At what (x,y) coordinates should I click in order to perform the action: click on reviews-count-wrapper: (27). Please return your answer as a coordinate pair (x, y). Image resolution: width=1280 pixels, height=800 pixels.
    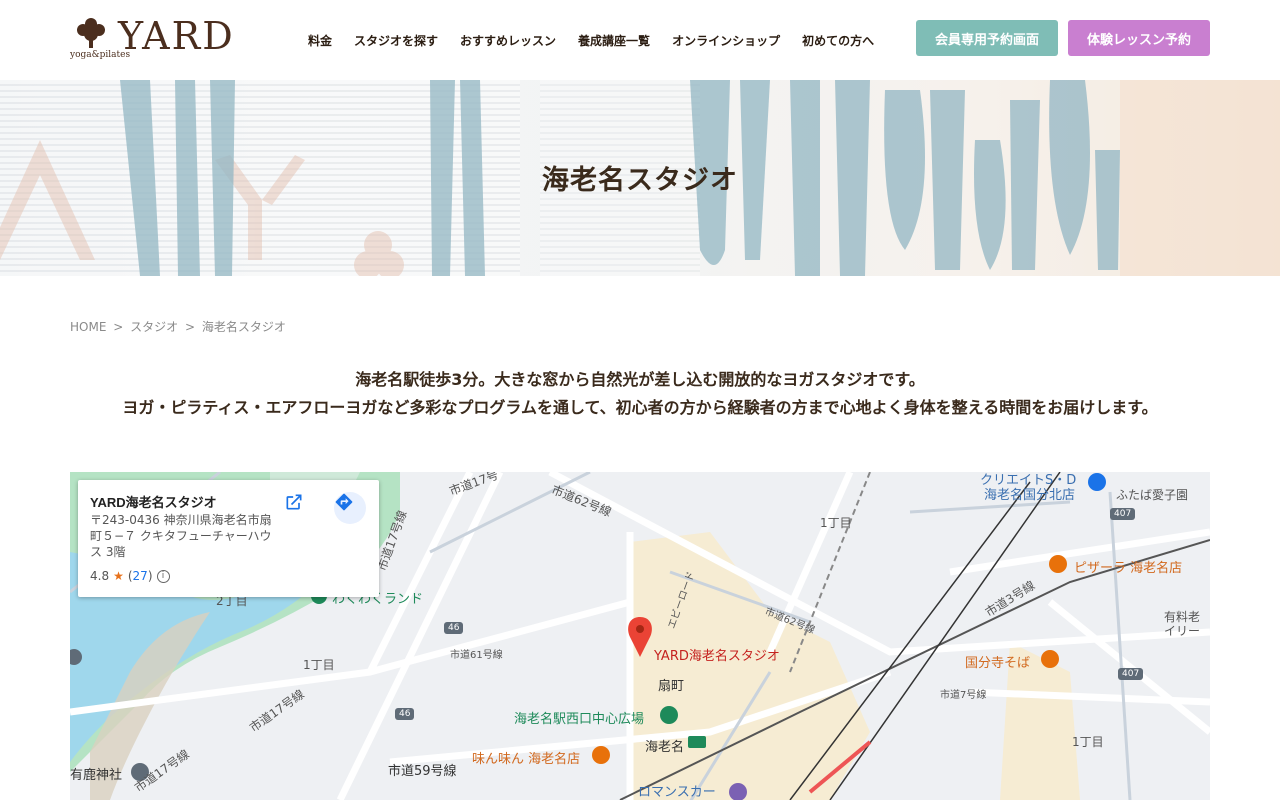
    Looking at the image, I should click on (140, 576).